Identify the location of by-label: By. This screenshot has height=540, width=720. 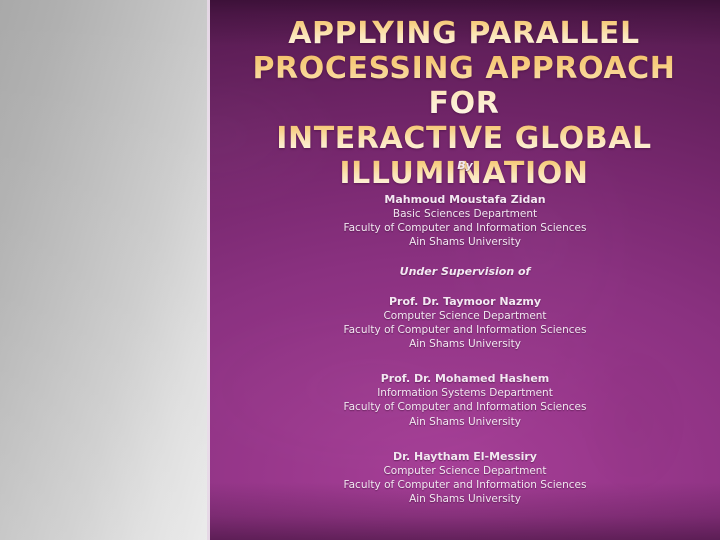
(465, 165).